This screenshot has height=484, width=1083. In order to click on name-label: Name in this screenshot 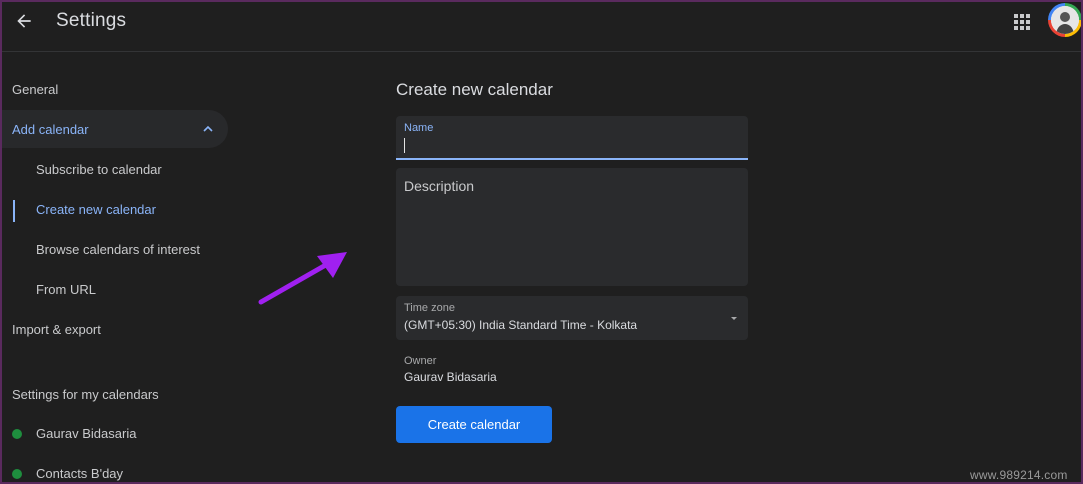, I will do `click(419, 128)`.